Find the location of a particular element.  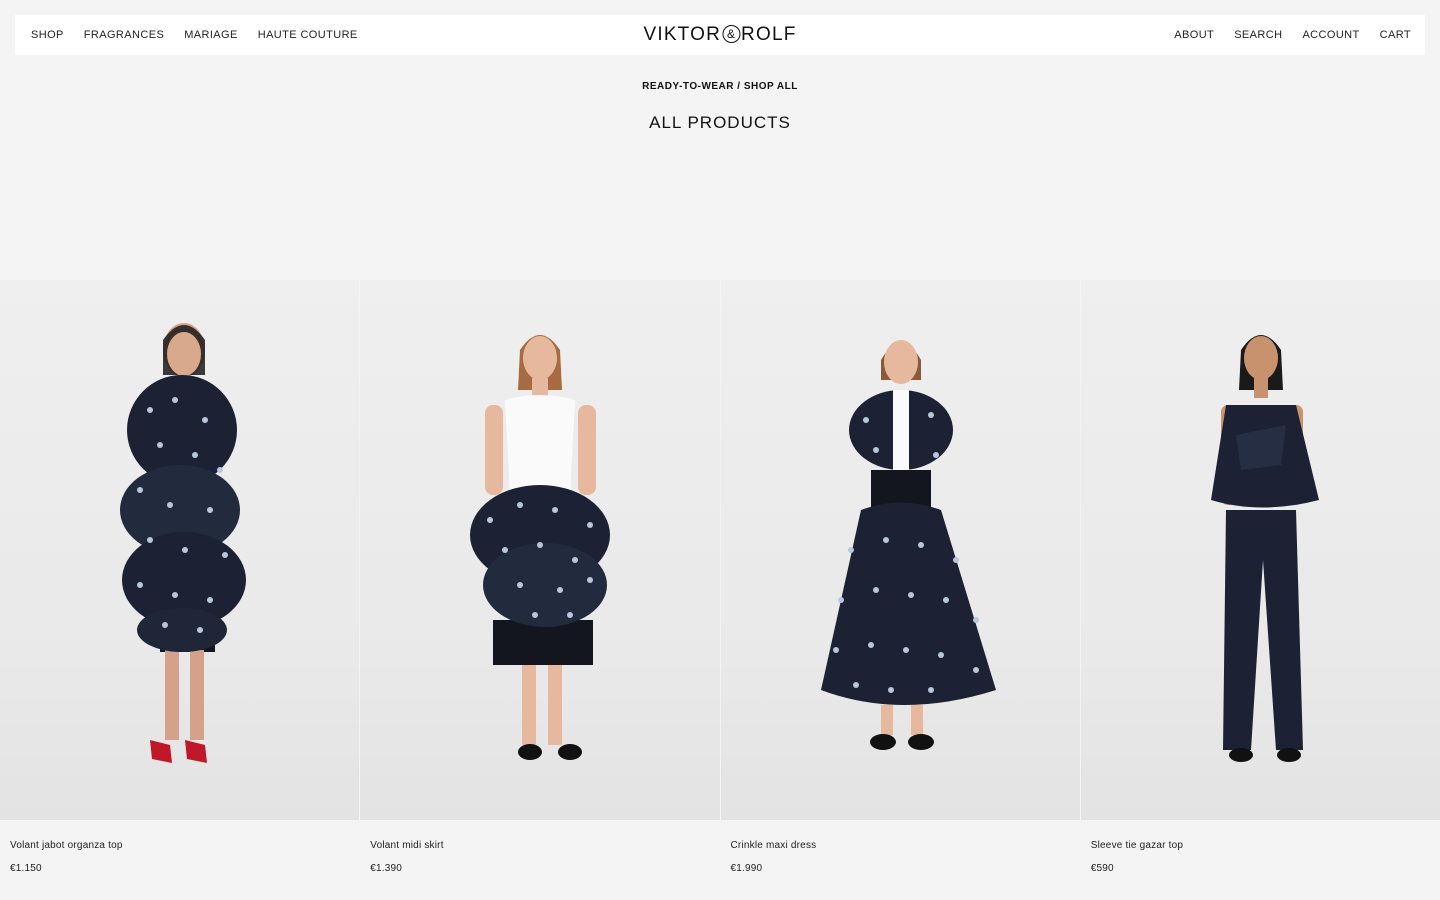

breadcrumb-current: SHOP ALL is located at coordinates (770, 86).